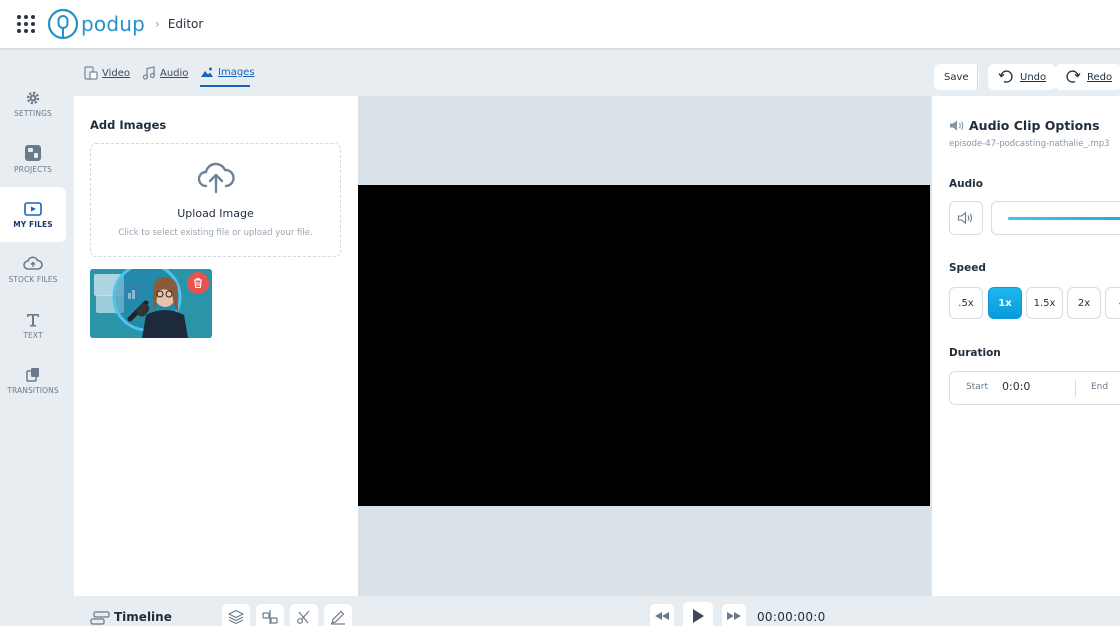 The image size is (1120, 626). I want to click on sidebar-item-label: STOCK FILES, so click(33, 279).